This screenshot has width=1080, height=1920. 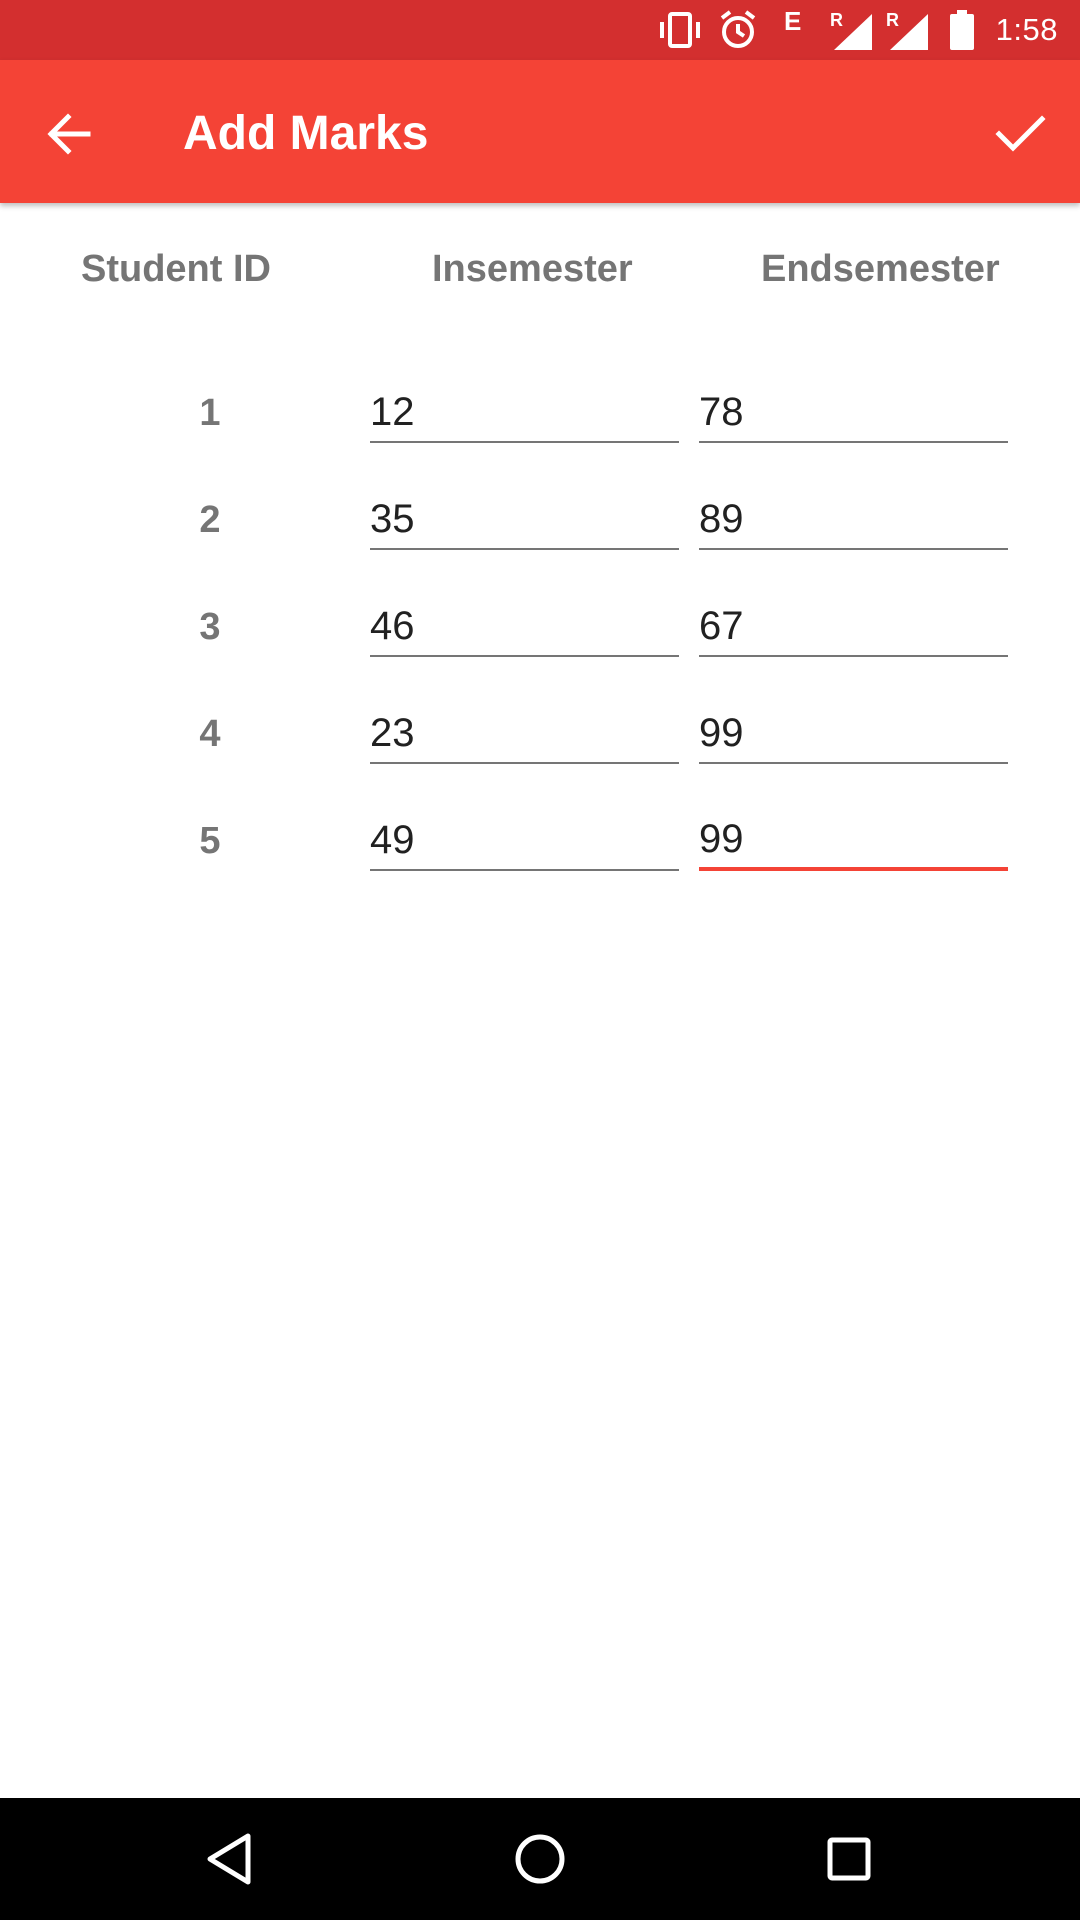 I want to click on network-type-label: E, so click(x=793, y=21).